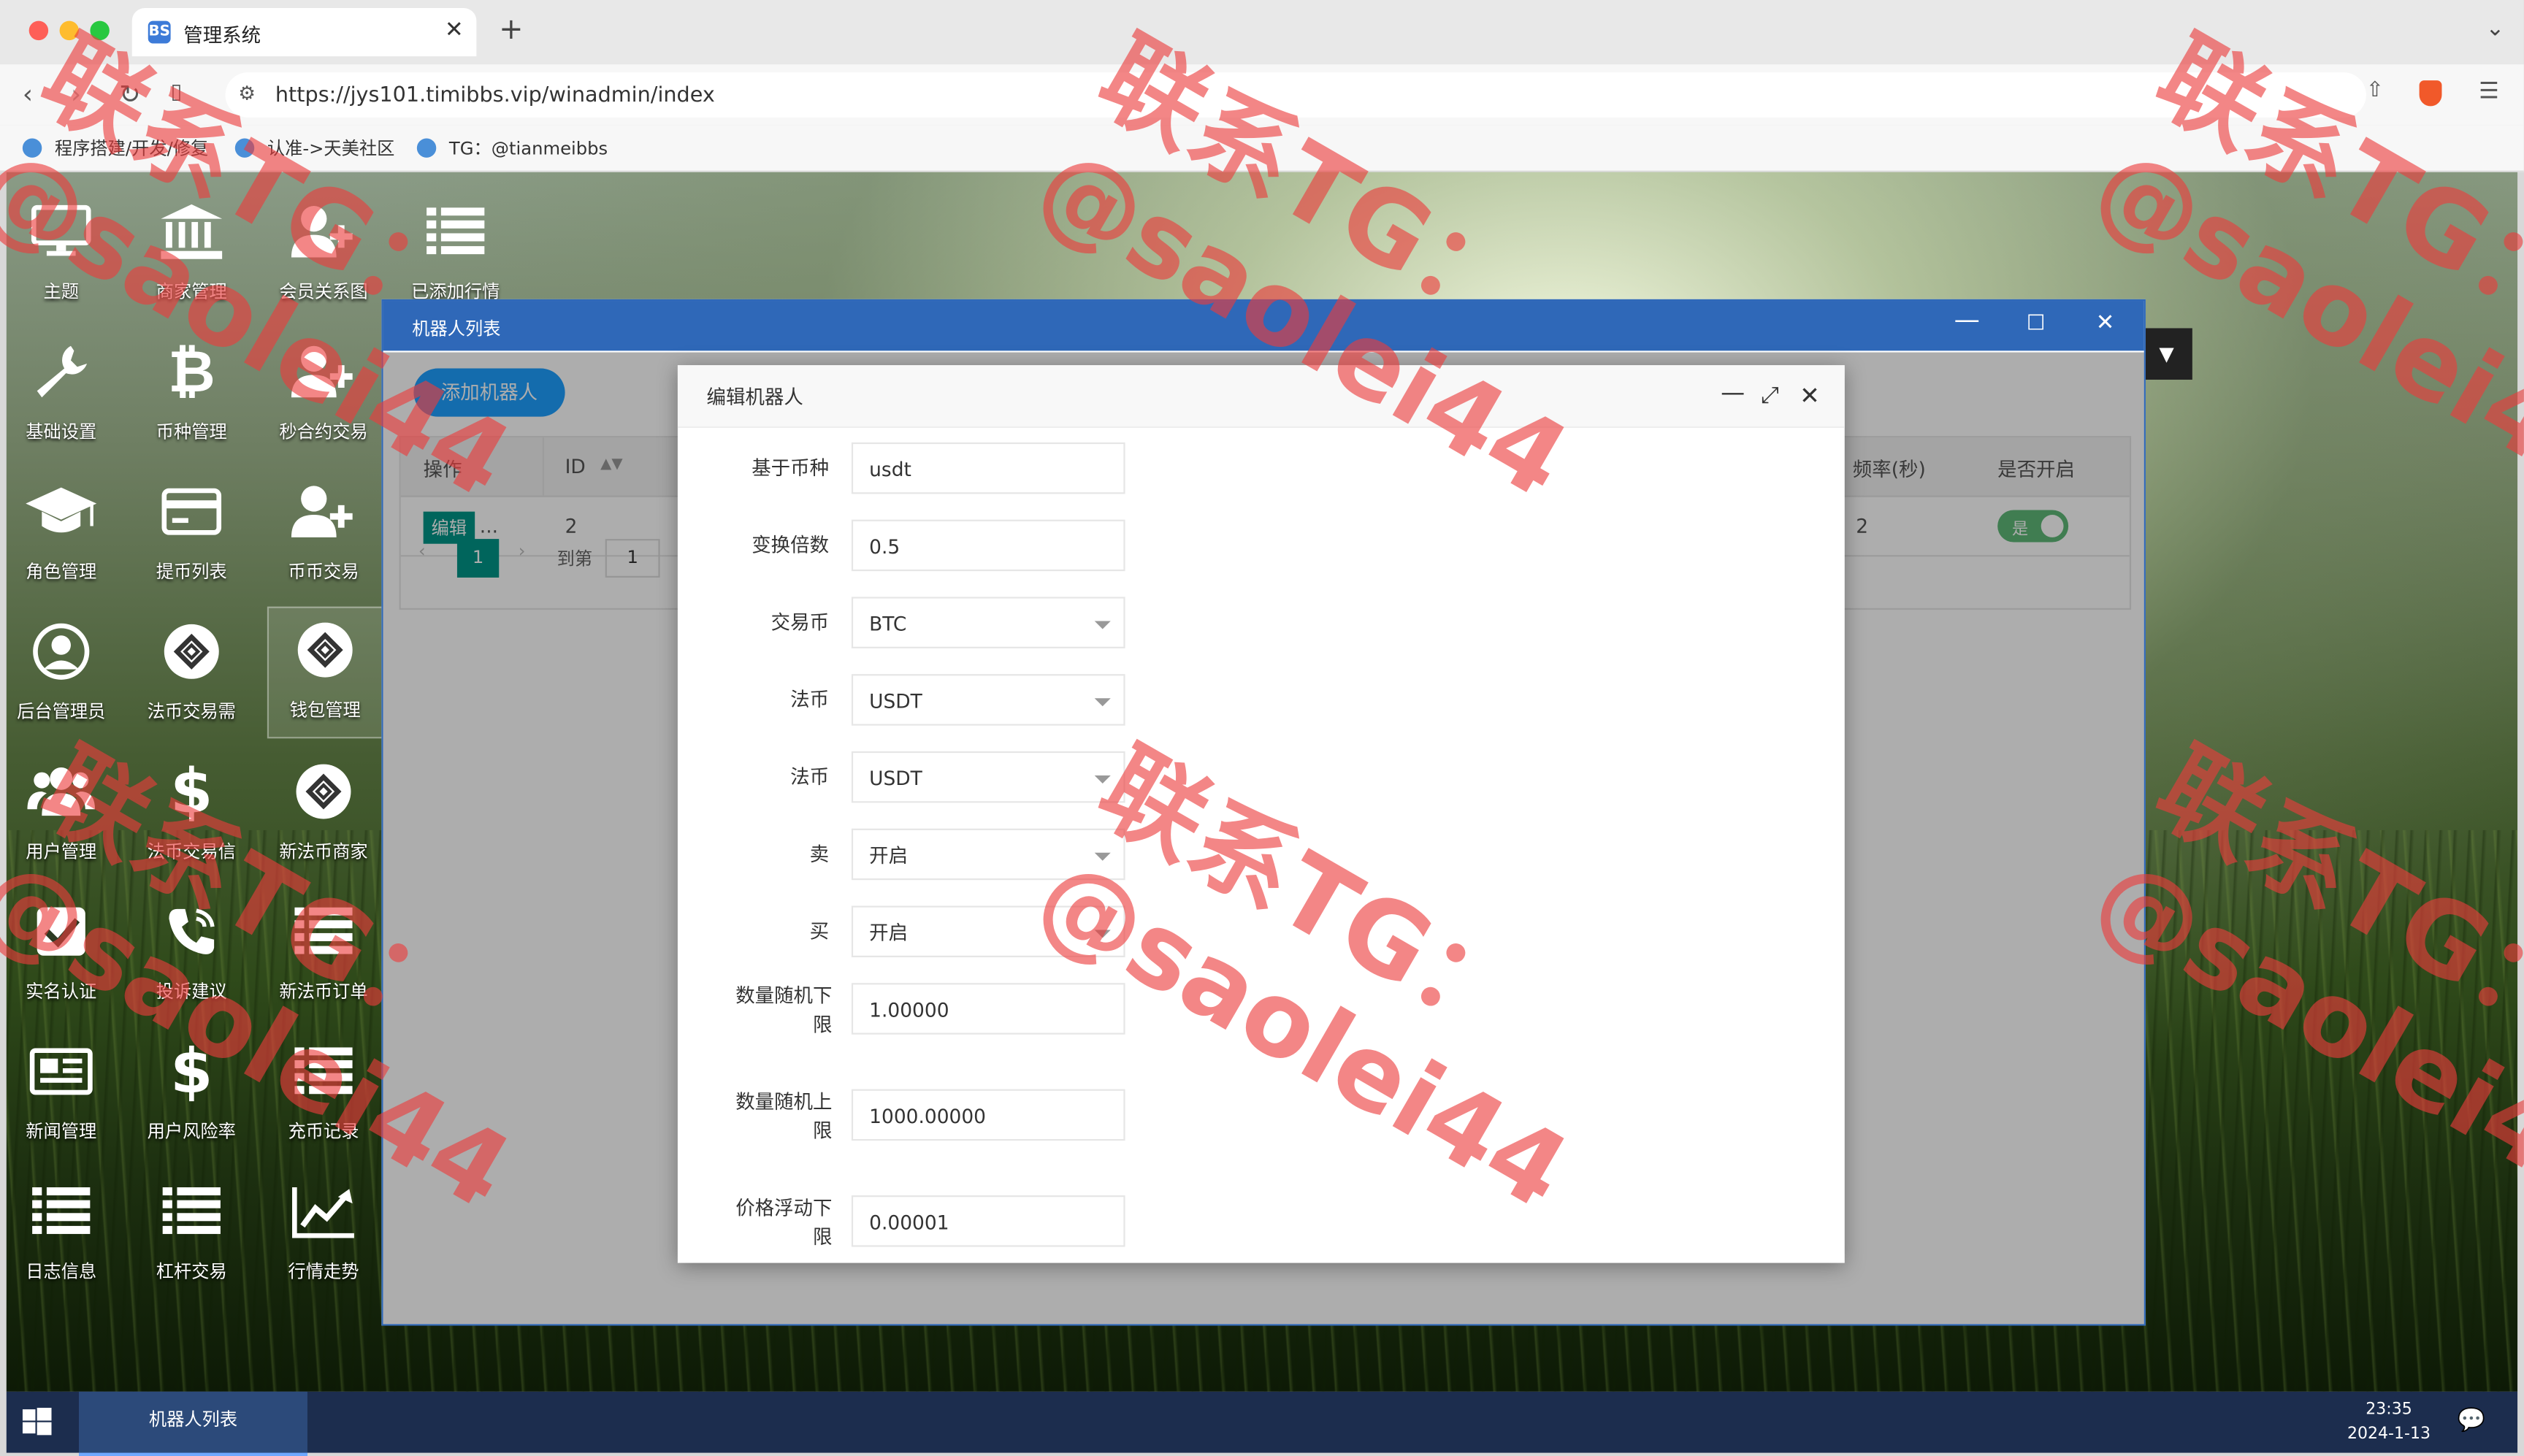 This screenshot has height=1456, width=2524. I want to click on desktop-icon-second-contract: 秒合约交易, so click(323, 395).